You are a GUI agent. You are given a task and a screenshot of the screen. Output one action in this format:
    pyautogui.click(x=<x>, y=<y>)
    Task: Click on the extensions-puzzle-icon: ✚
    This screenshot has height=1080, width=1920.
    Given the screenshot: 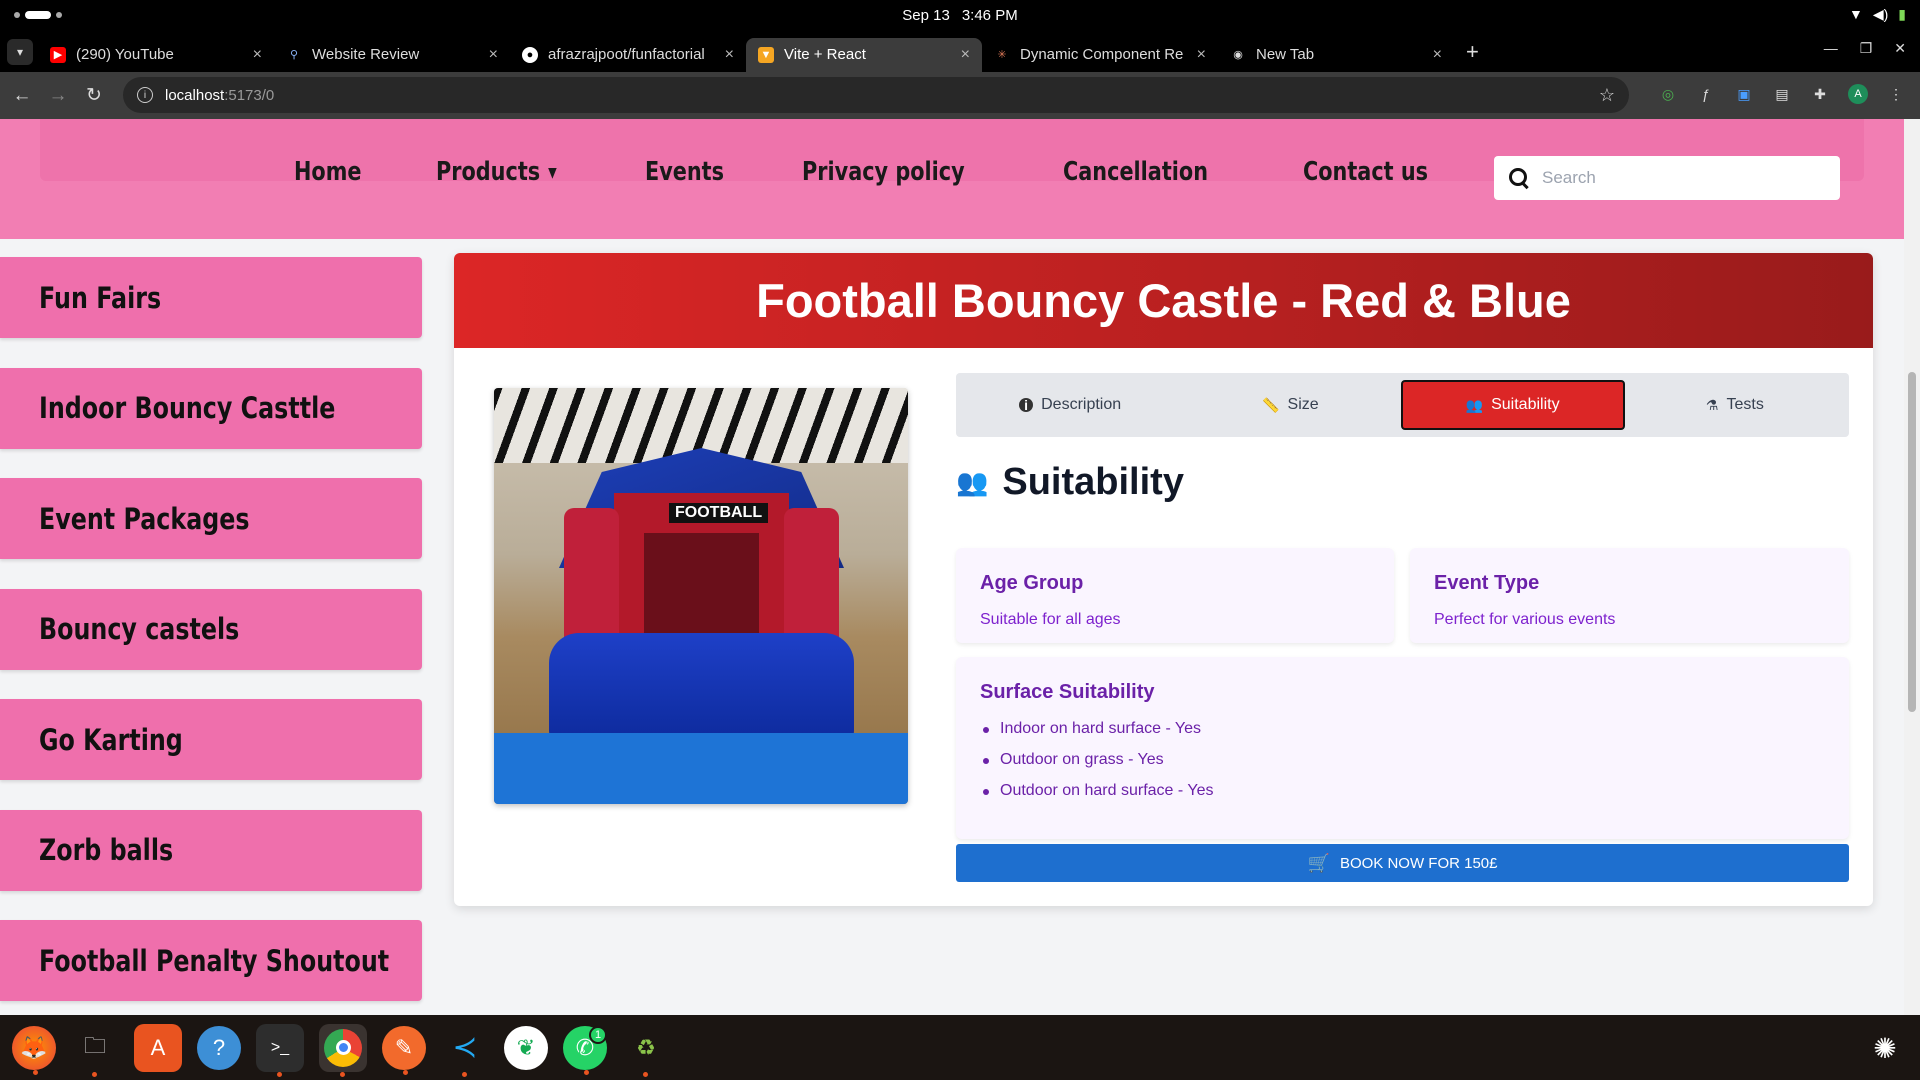 What is the action you would take?
    pyautogui.click(x=1820, y=94)
    